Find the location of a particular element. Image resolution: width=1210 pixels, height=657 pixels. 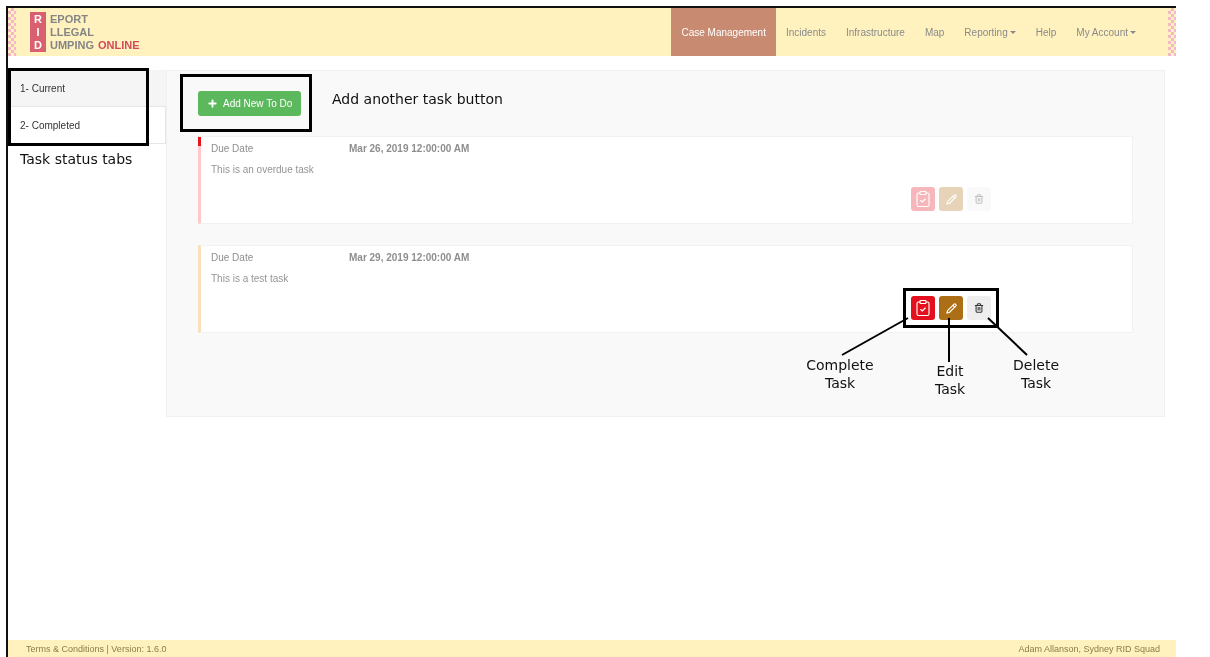

logo-badge: R I D is located at coordinates (38, 32).